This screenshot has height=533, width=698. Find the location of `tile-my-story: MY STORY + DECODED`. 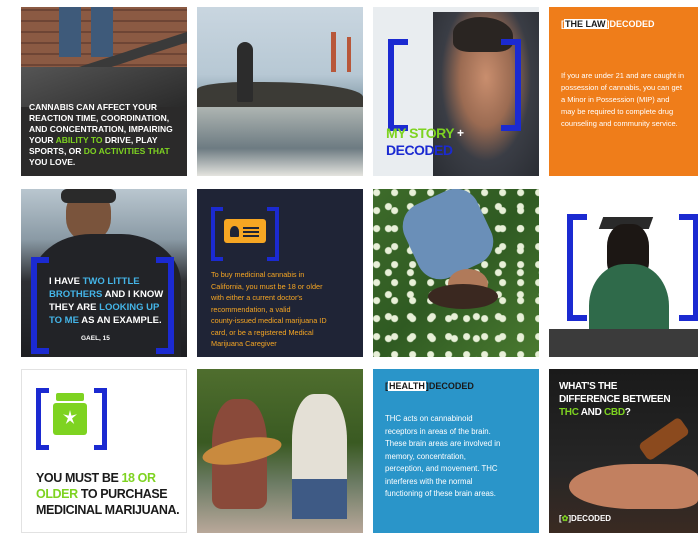

tile-my-story: MY STORY + DECODED is located at coordinates (456, 91).